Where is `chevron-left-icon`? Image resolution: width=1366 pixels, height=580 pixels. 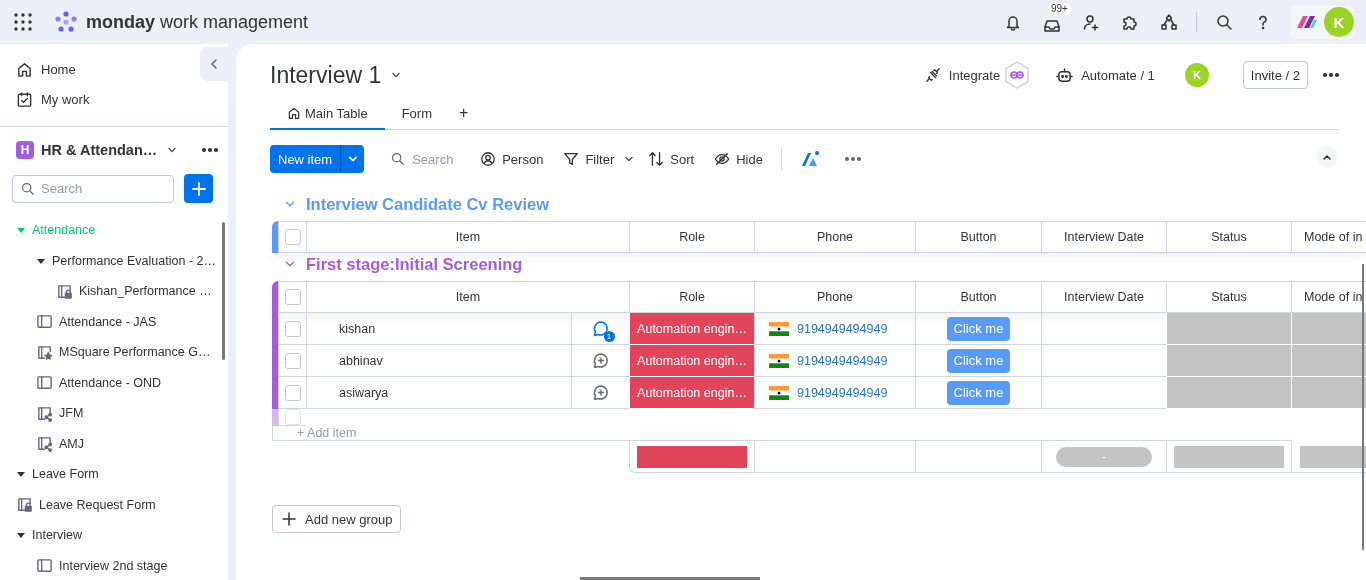 chevron-left-icon is located at coordinates (214, 64).